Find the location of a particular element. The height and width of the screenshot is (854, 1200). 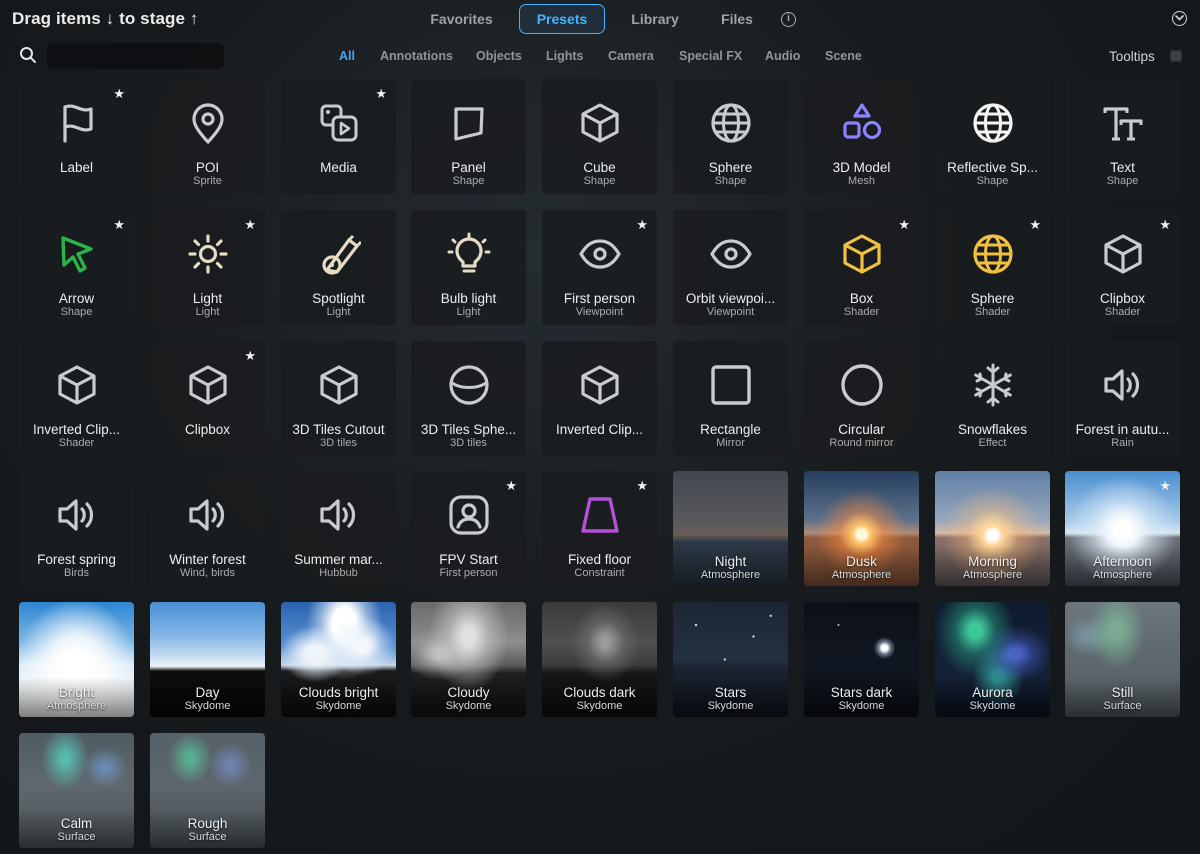

preset-tile-aurora-43: Aurora Skydome is located at coordinates (992, 659).